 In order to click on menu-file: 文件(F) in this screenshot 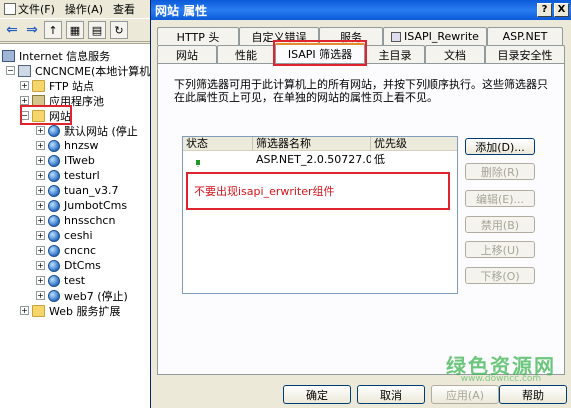, I will do `click(29, 9)`.